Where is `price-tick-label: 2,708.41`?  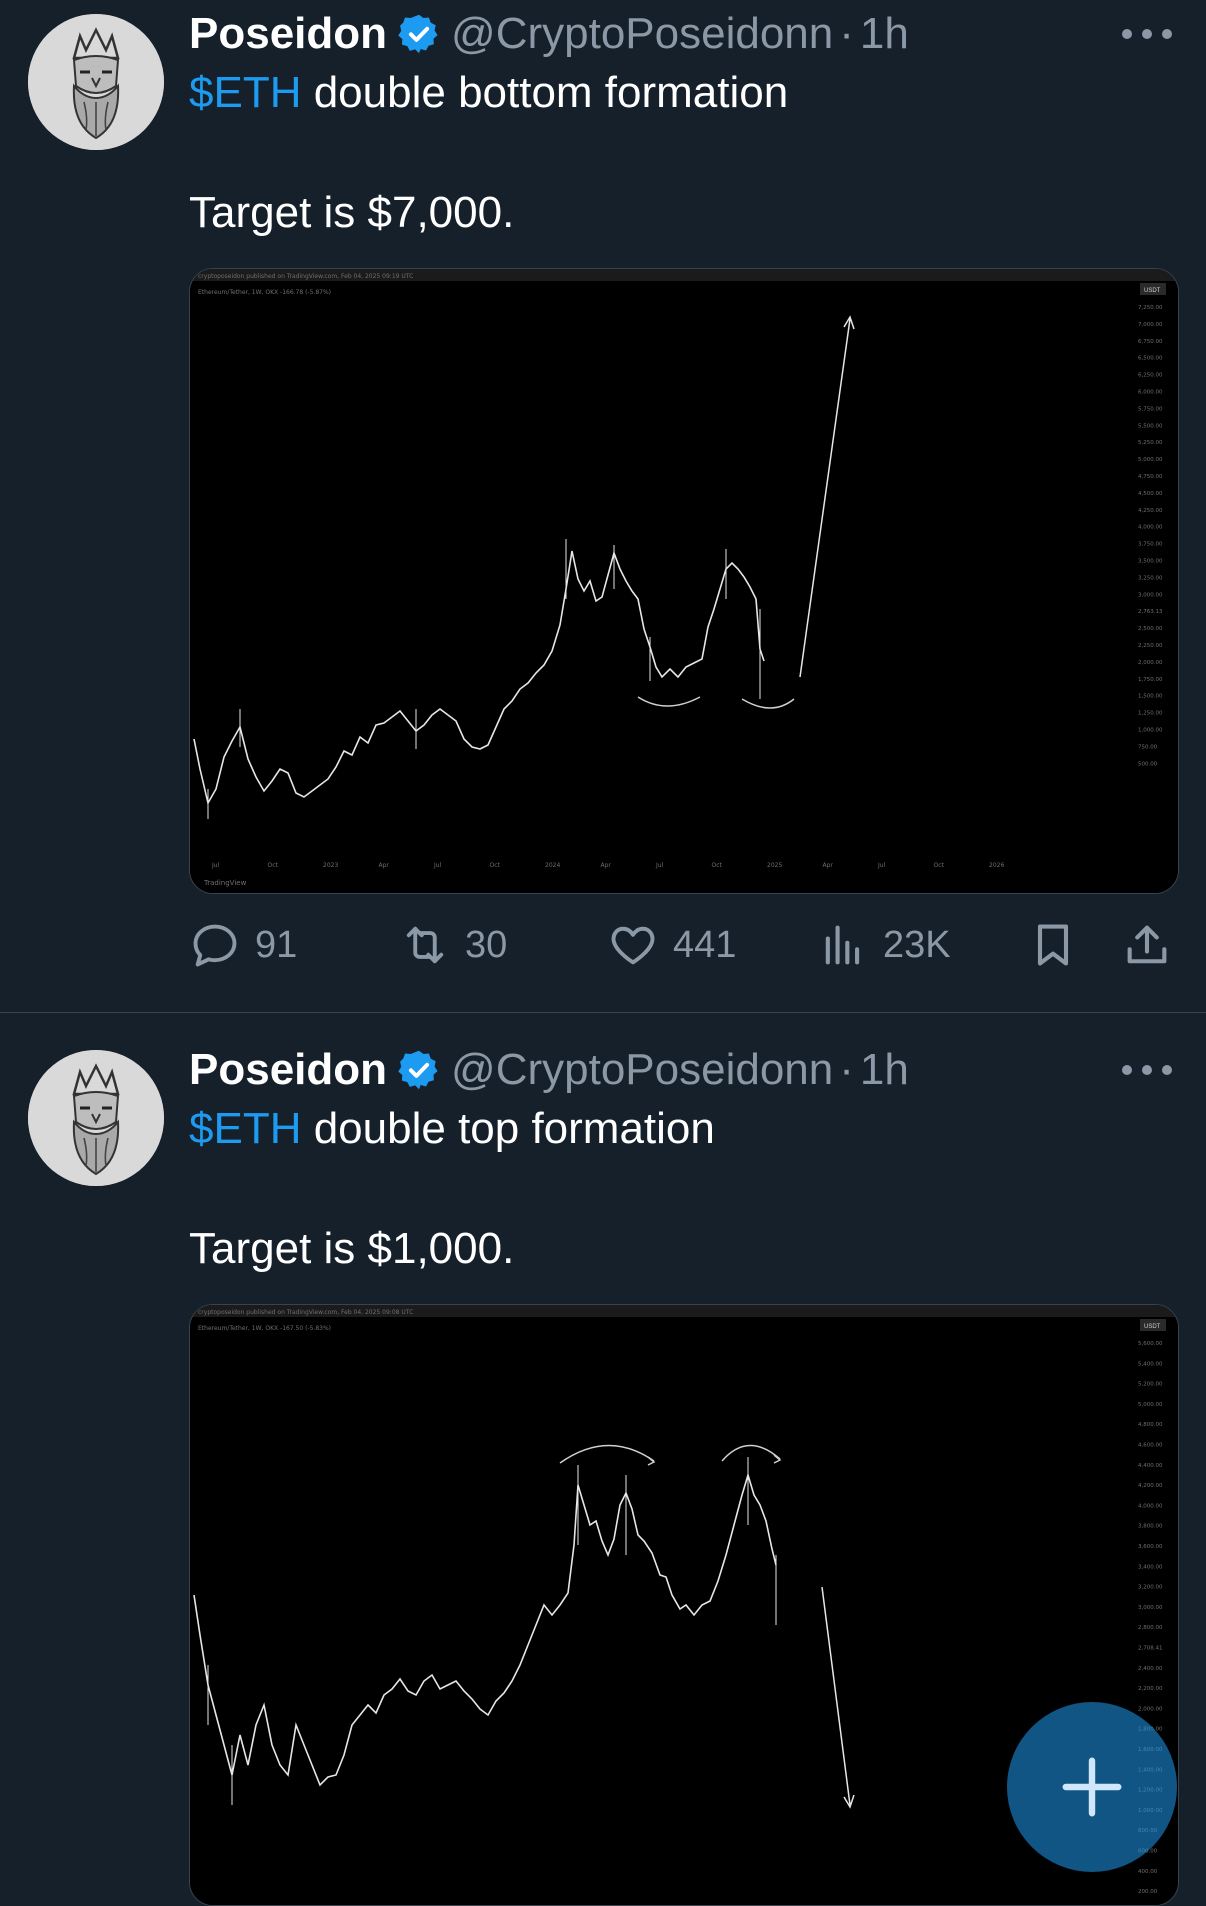 price-tick-label: 2,708.41 is located at coordinates (1150, 1649).